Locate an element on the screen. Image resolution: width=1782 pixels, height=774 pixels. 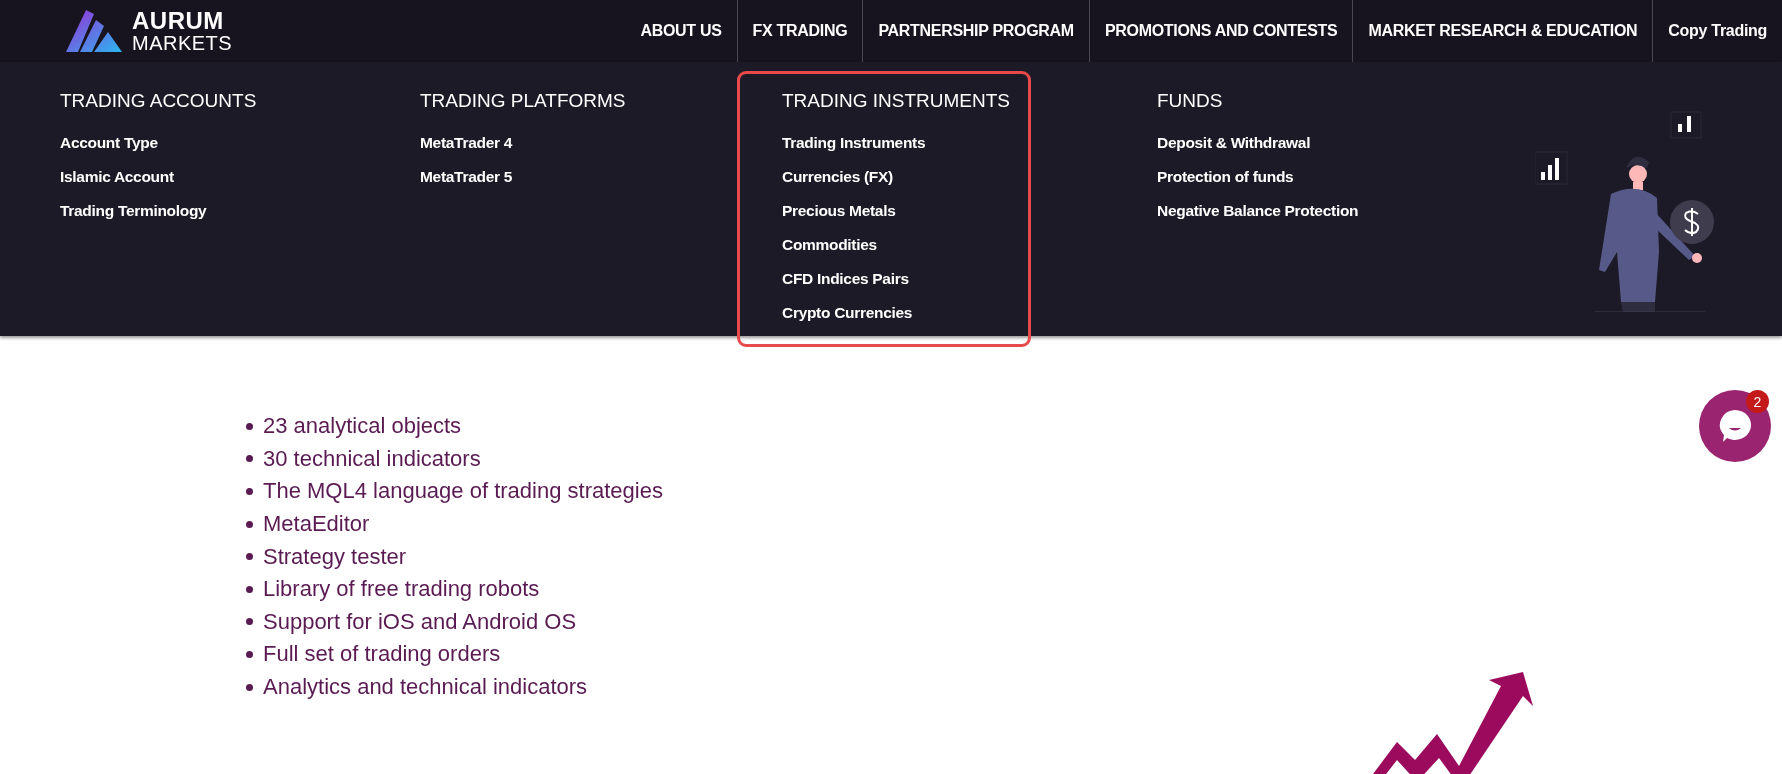
menu-link: MetaTrader 4 is located at coordinates (580, 143).